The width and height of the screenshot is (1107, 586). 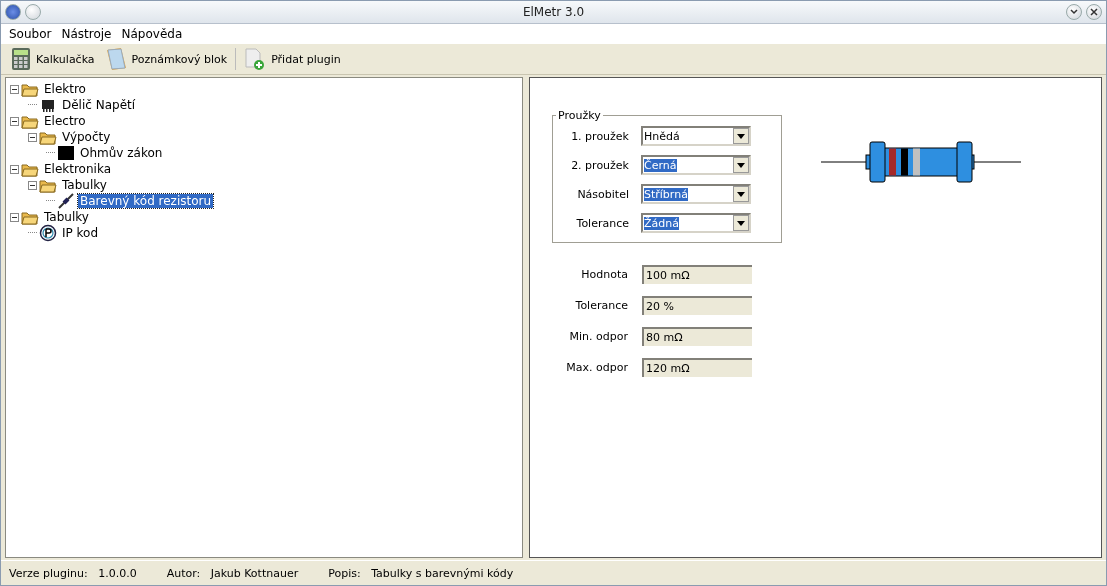 What do you see at coordinates (53, 59) in the screenshot?
I see `toolbar-button: Kalkulačka` at bounding box center [53, 59].